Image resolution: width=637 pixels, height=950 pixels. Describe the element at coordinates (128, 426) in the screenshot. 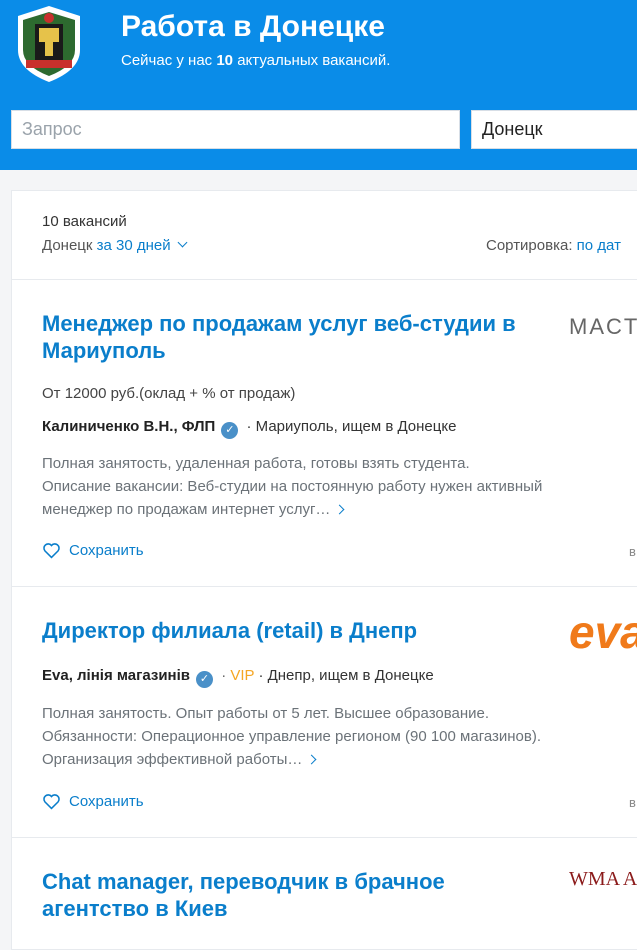

I see `company-name: Калиниченко В.Н., ФЛП` at that location.